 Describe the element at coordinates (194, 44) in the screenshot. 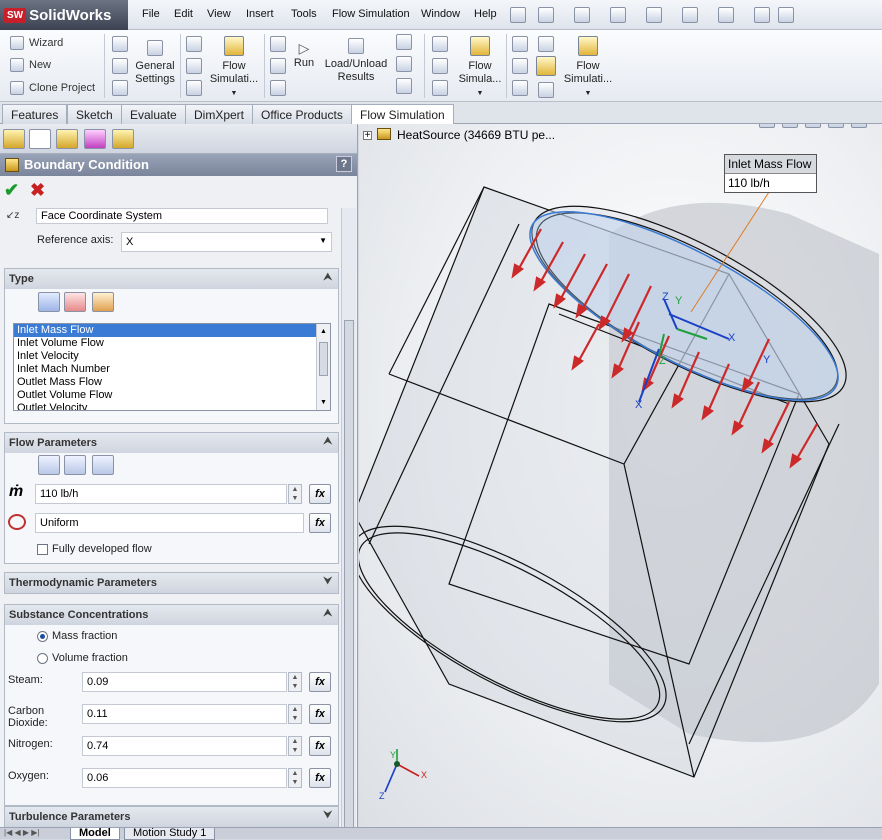

I see `computational-domain-icon` at that location.